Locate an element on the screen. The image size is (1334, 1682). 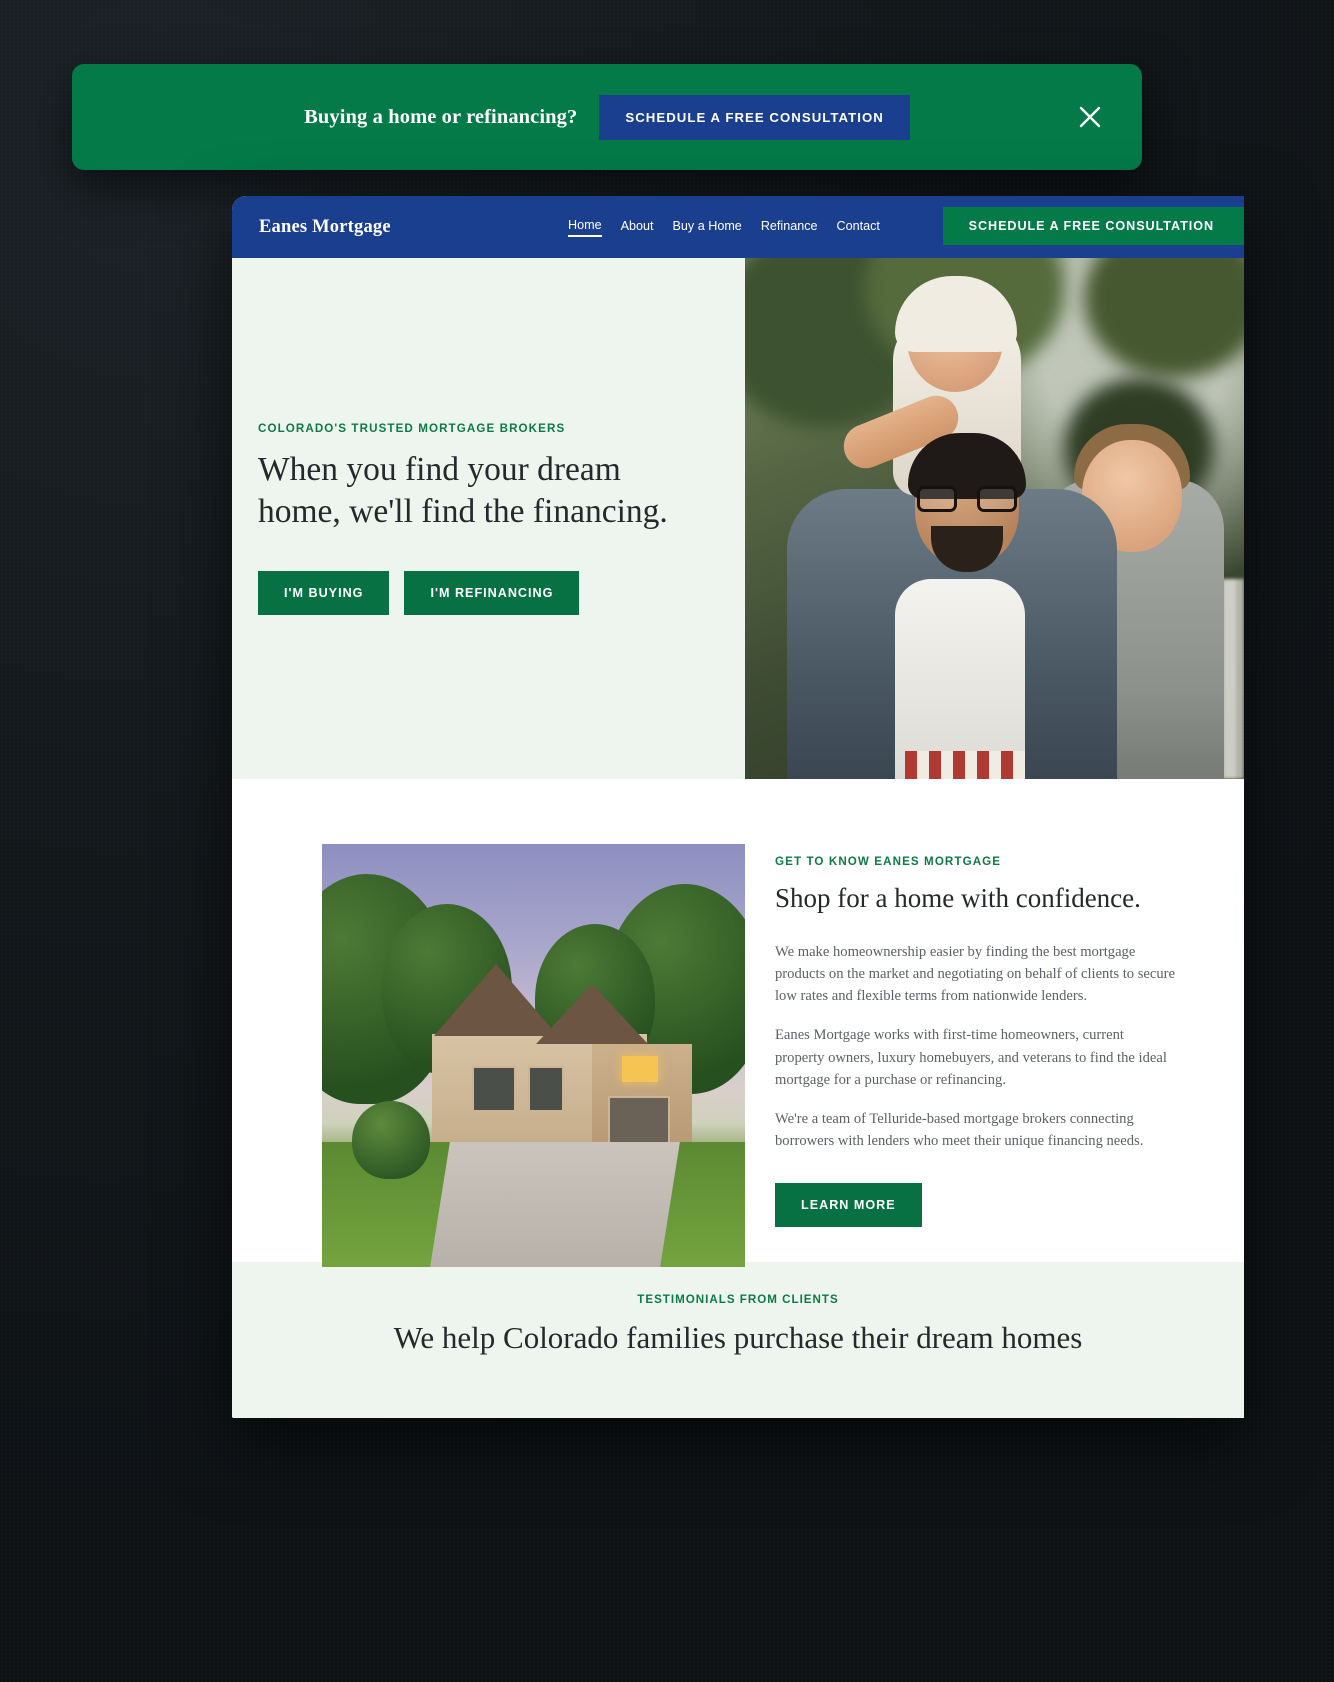
banner-close-button is located at coordinates (1090, 117).